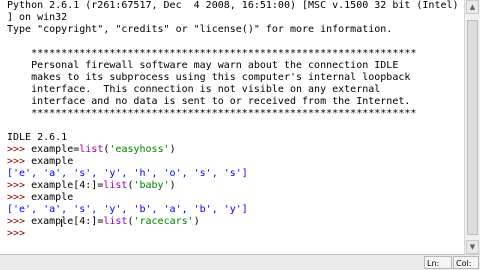 This screenshot has height=270, width=480. I want to click on input-line: >>> example[4:]=list('baby'), so click(233, 186).